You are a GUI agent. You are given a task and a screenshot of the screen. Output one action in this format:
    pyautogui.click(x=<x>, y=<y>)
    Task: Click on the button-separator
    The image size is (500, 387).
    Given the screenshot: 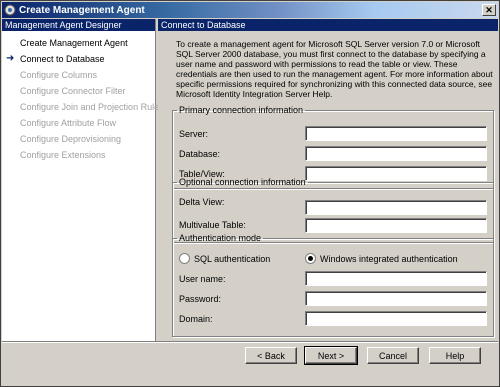 What is the action you would take?
    pyautogui.click(x=250, y=342)
    